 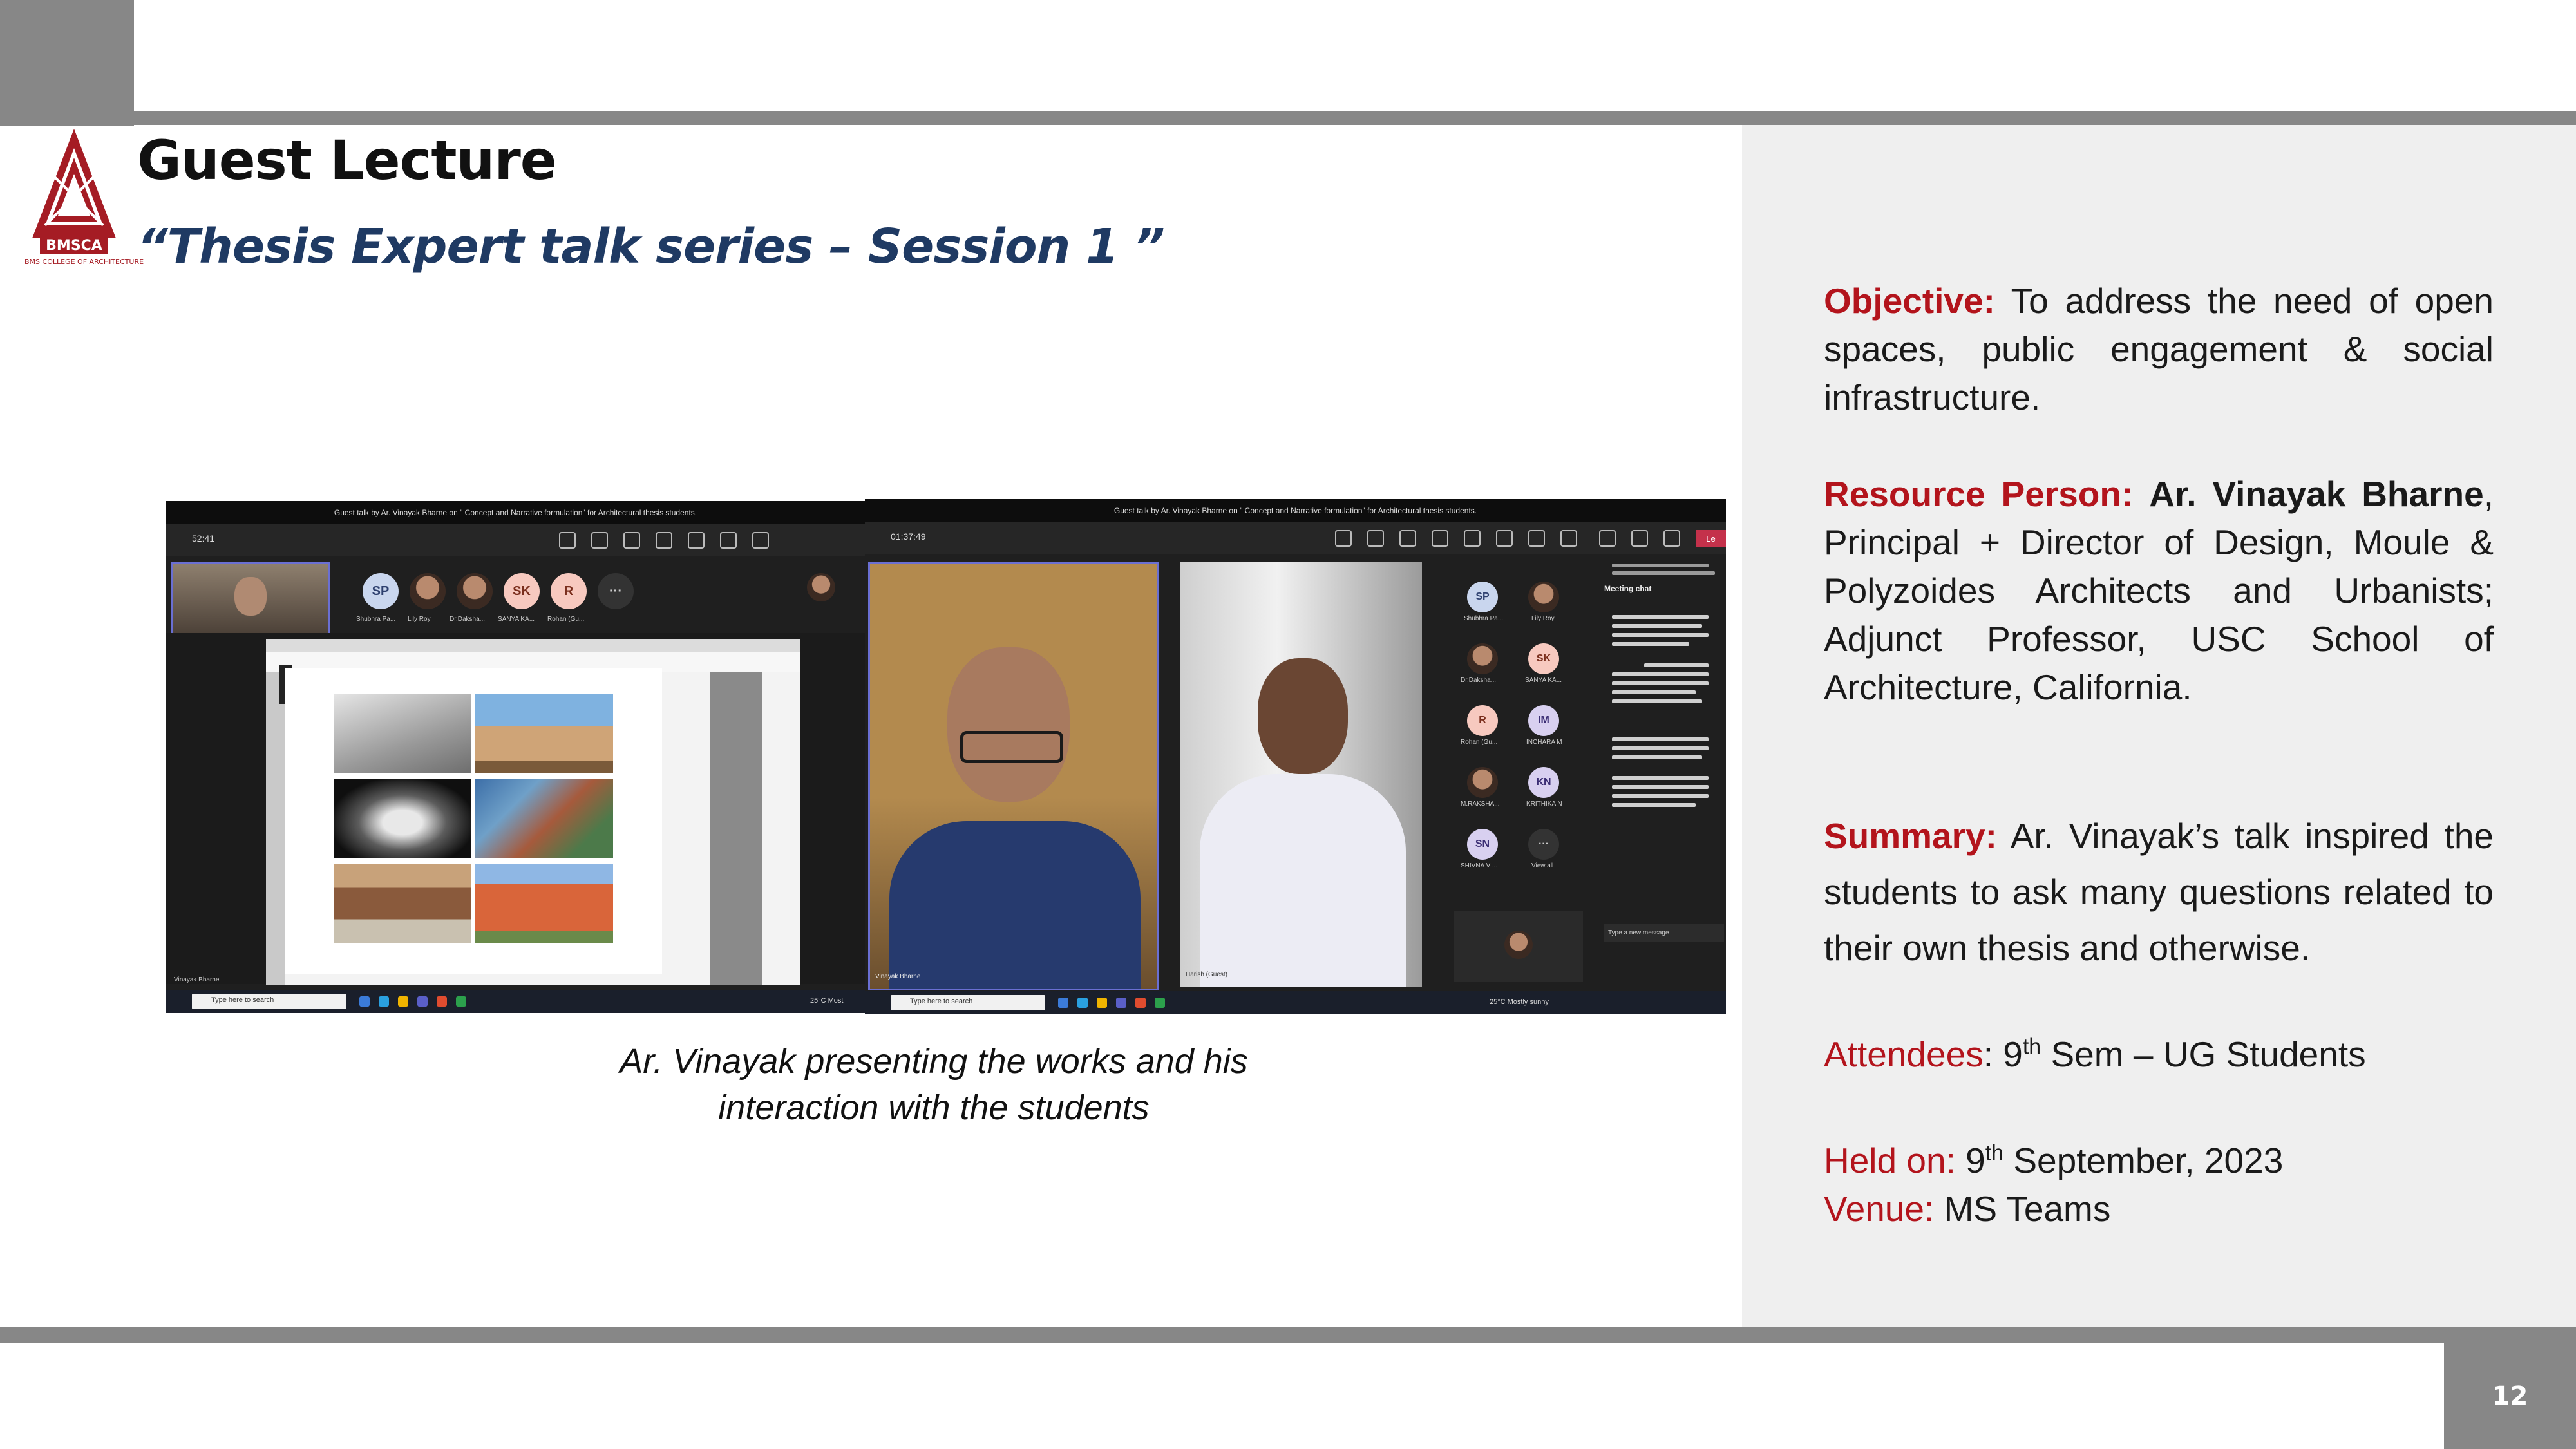 I want to click on people-icon, so click(x=599, y=540).